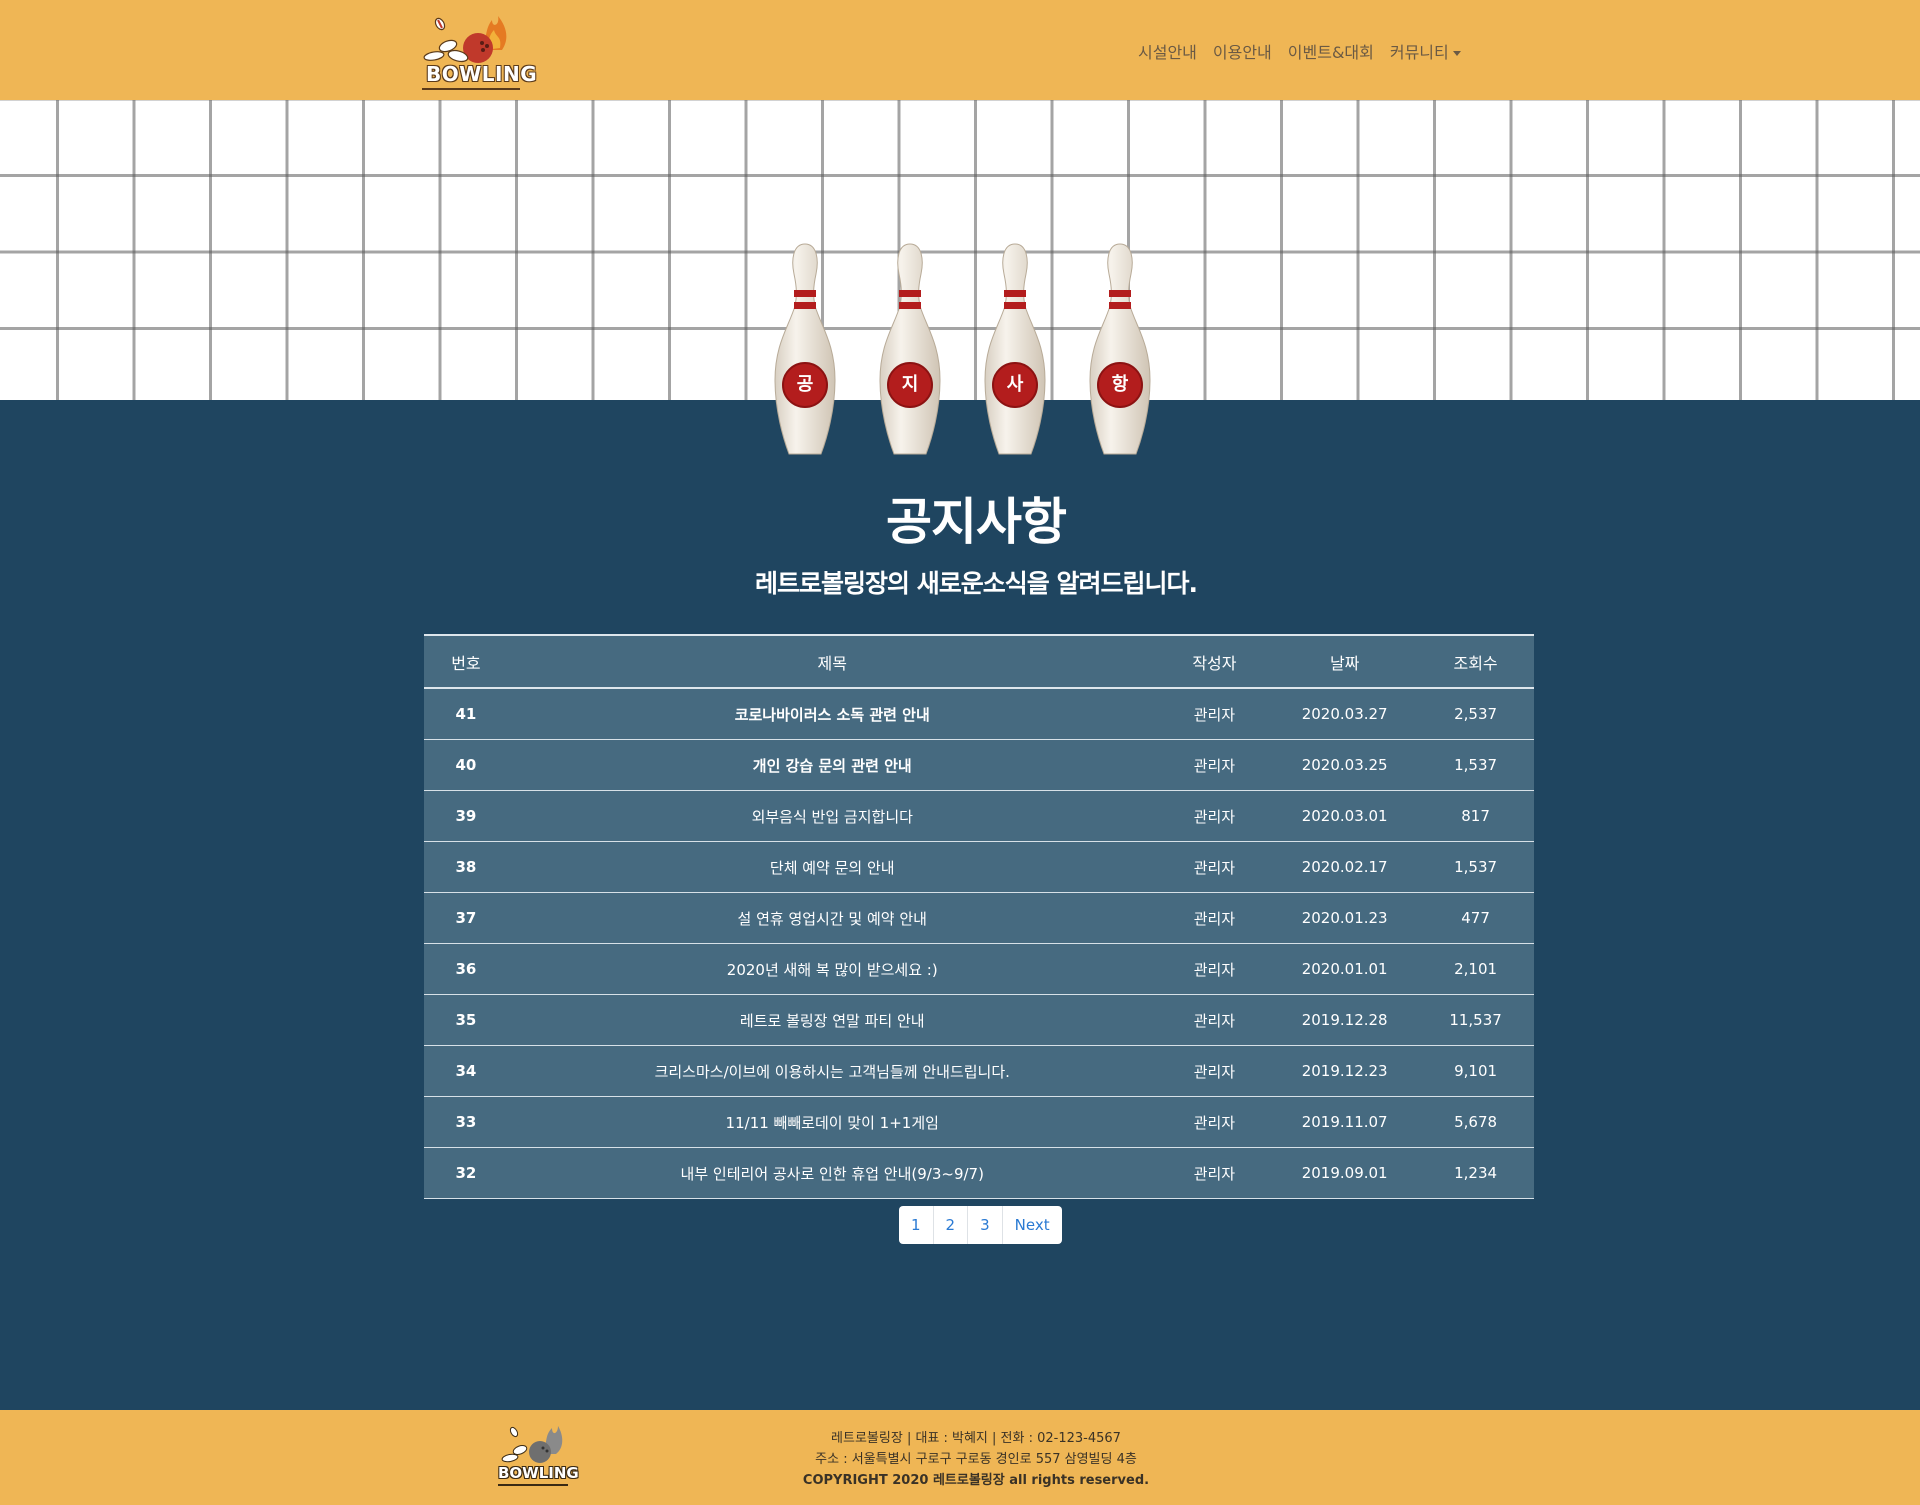 Image resolution: width=1920 pixels, height=1505 pixels. Describe the element at coordinates (910, 384) in the screenshot. I see `pin-label: 지` at that location.